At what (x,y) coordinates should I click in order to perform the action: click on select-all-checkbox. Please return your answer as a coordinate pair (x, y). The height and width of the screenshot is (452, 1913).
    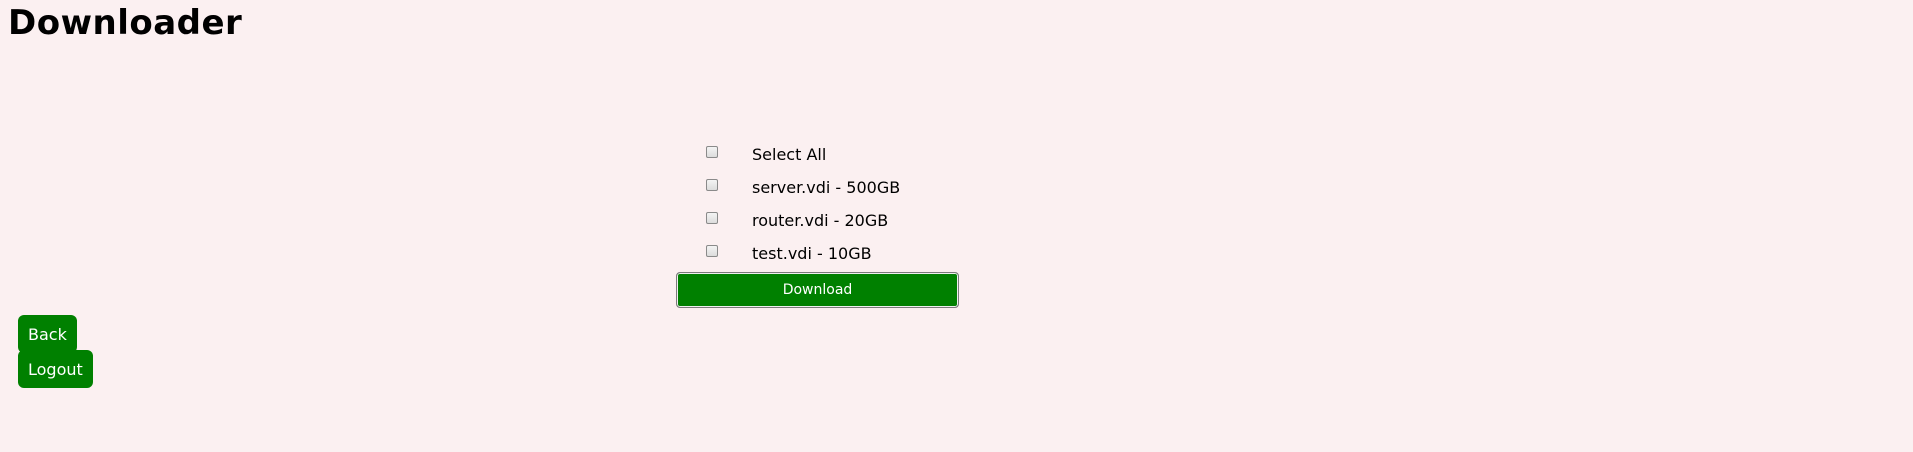
    Looking at the image, I should click on (712, 152).